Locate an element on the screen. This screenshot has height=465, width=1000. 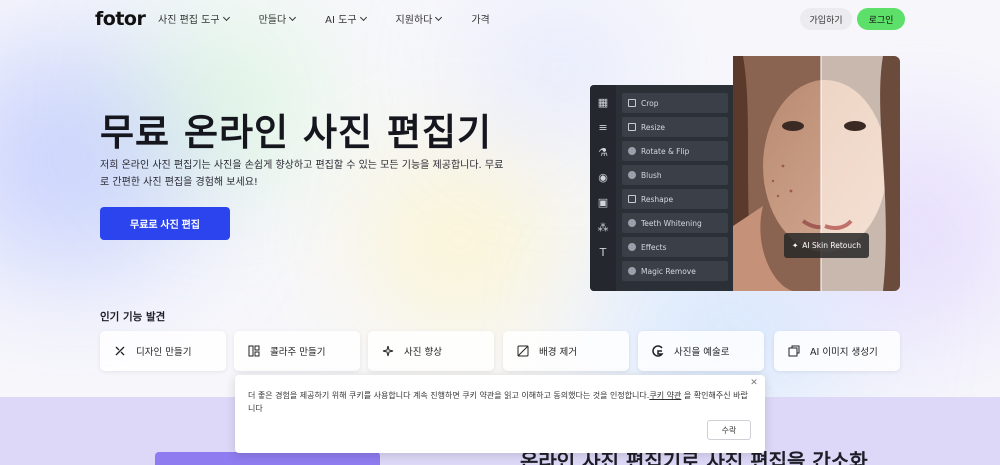
tool-effects: Effects is located at coordinates (675, 247).